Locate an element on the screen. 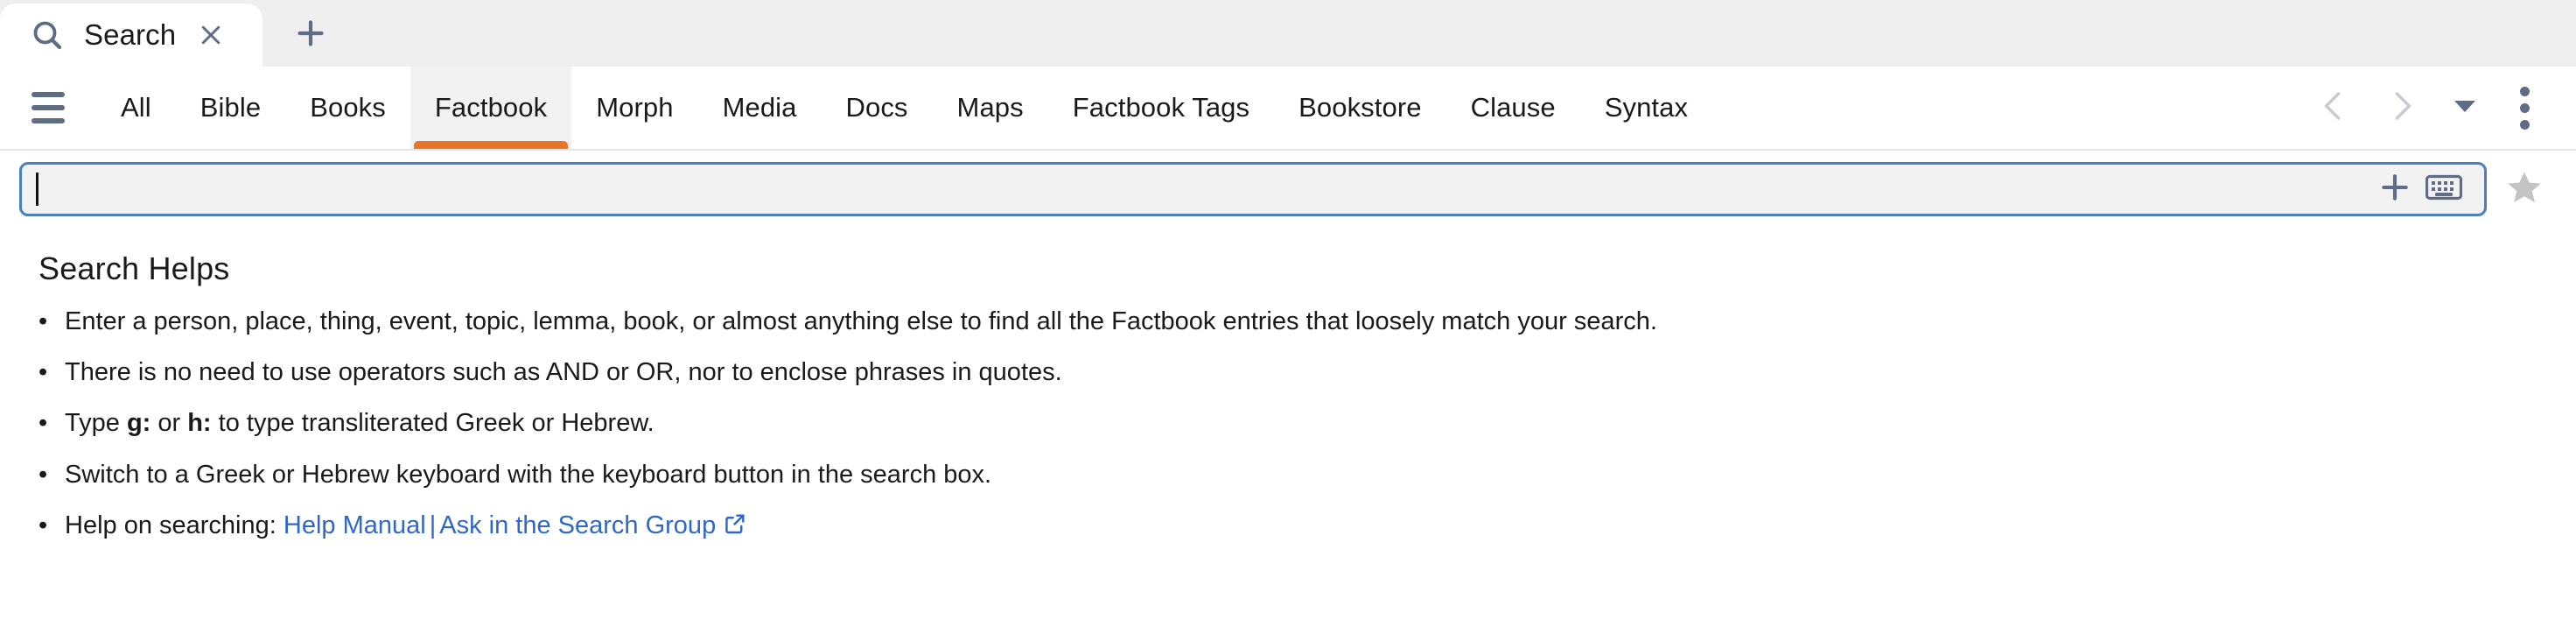 This screenshot has width=2576, height=620. new-tab-button is located at coordinates (310, 35).